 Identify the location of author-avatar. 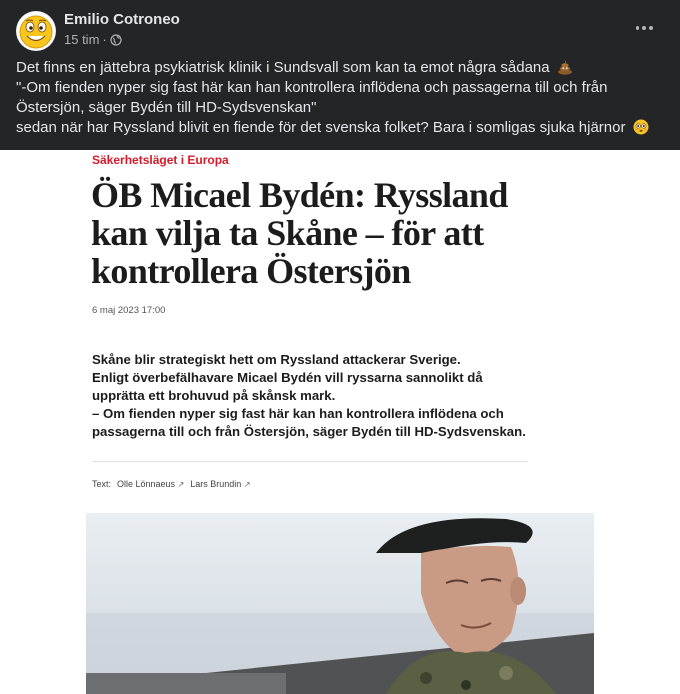
(36, 31).